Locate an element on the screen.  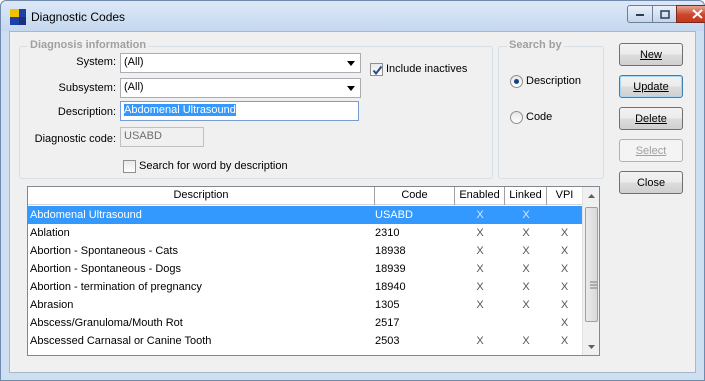
table-header: Description Code Enabled Linked VPI is located at coordinates (313, 196).